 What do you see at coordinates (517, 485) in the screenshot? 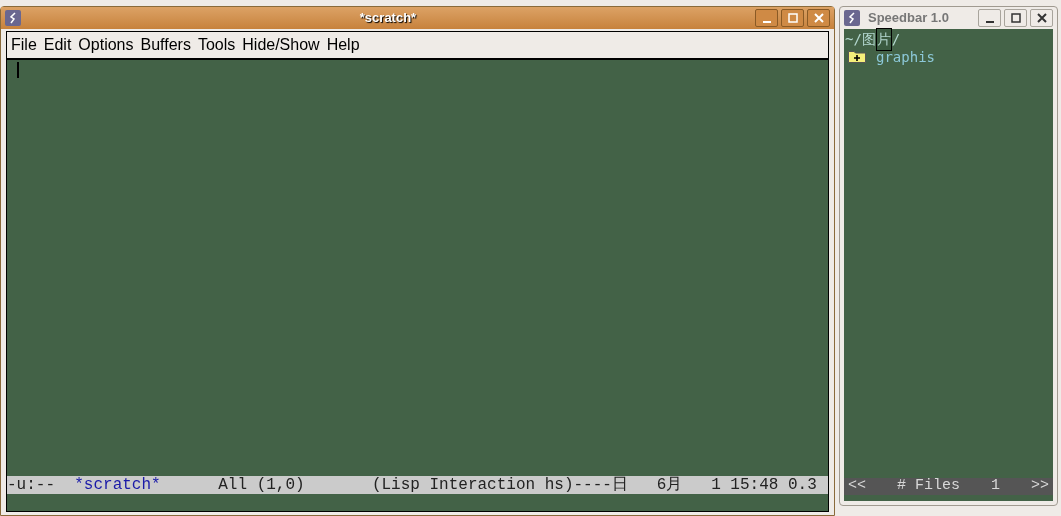
I see `mode-line-info: All (1,0) (Lisp Interaction hs)----日 6月 1 15:48 0.3` at bounding box center [517, 485].